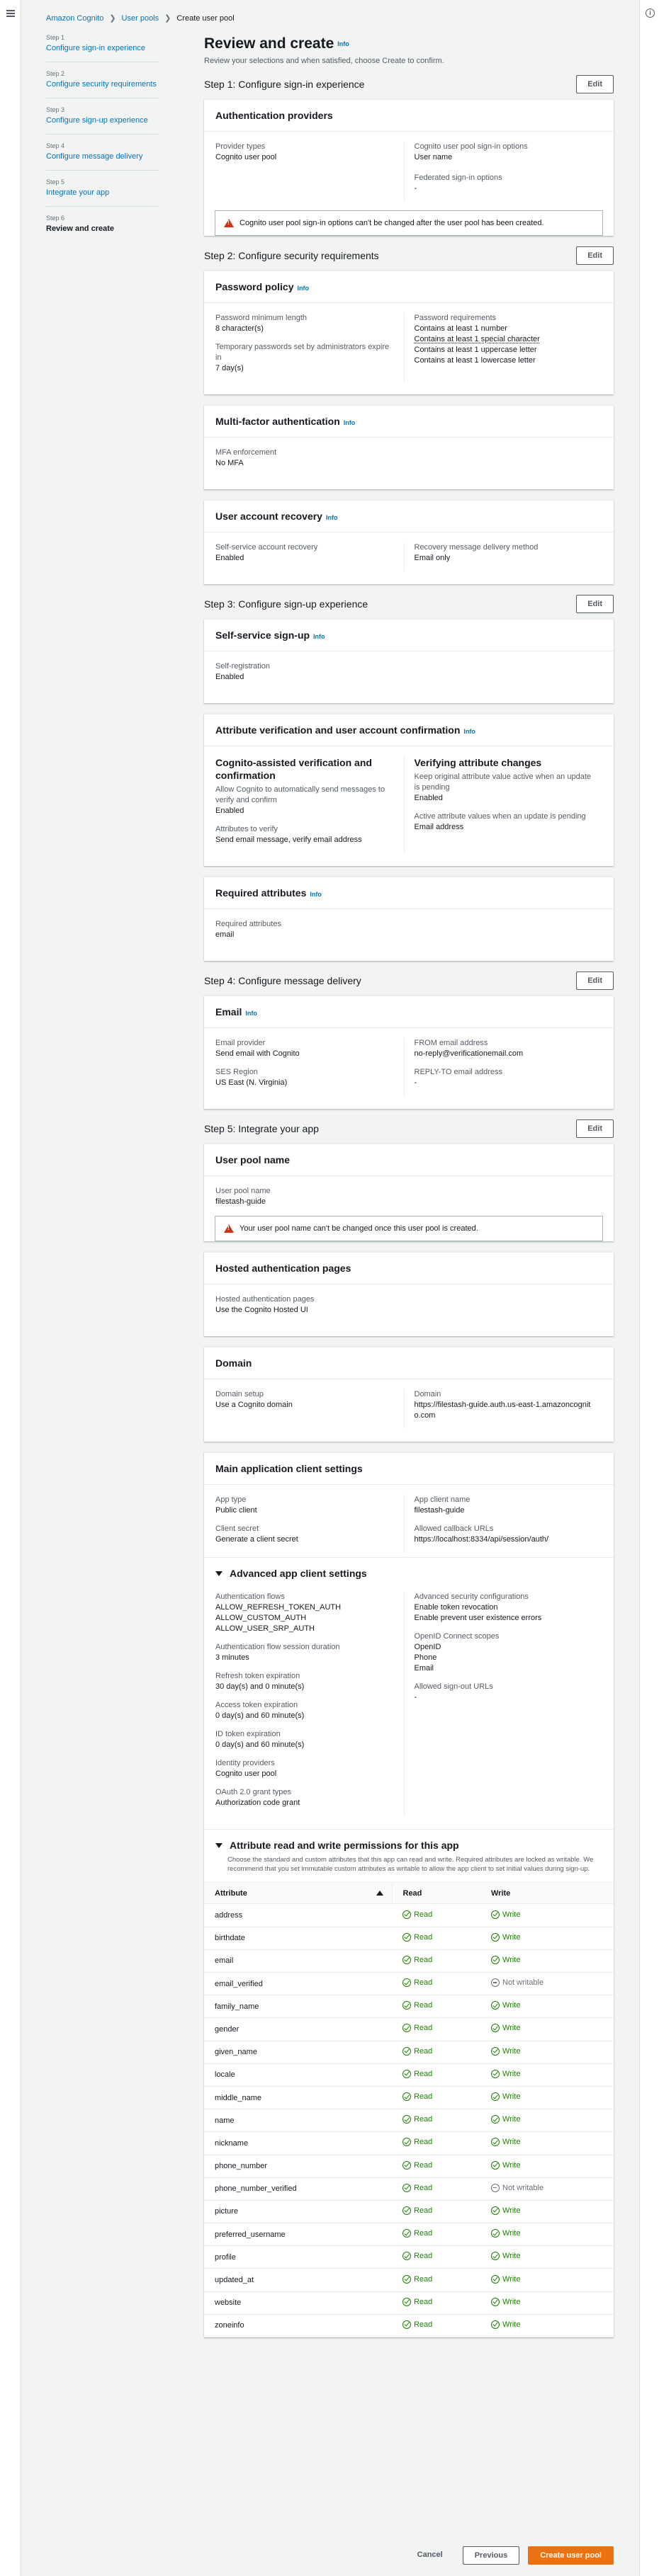 Image resolution: width=659 pixels, height=2576 pixels. I want to click on edit-step2-button: Edit, so click(595, 256).